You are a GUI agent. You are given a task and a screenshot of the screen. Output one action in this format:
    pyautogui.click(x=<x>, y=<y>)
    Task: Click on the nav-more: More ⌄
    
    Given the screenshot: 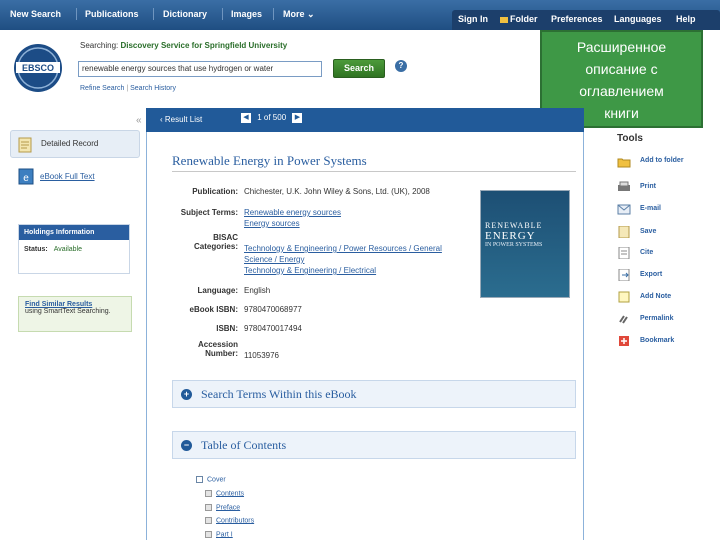 What is the action you would take?
    pyautogui.click(x=299, y=14)
    